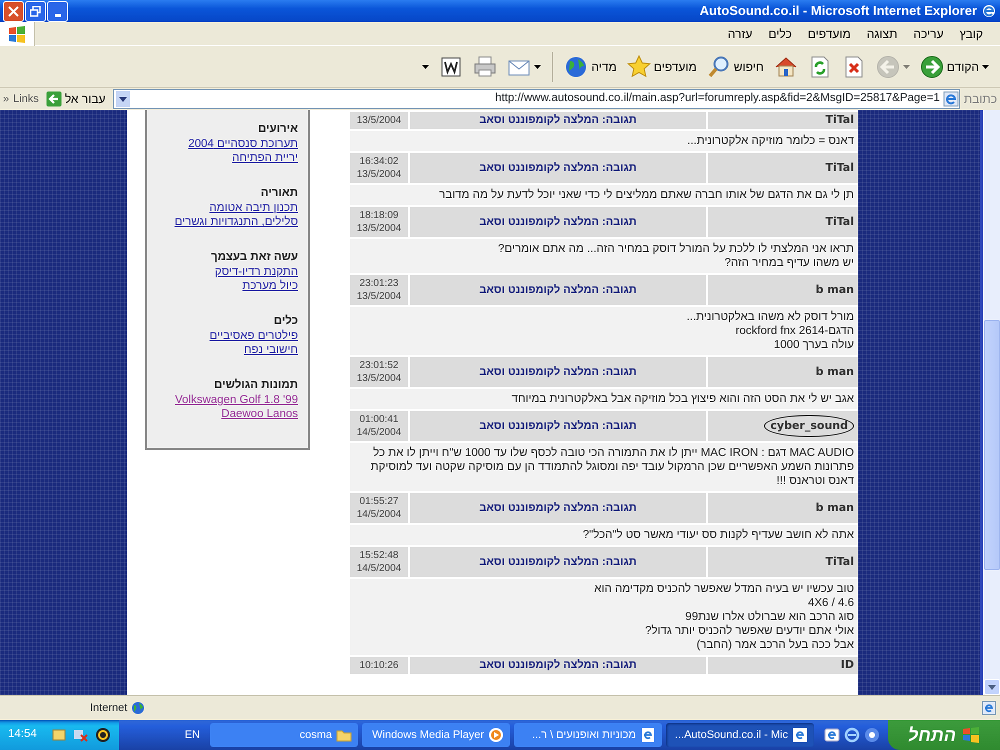 This screenshot has height=750, width=1000. I want to click on sidebar-link: התקנת רדיו-דיסק, so click(256, 272).